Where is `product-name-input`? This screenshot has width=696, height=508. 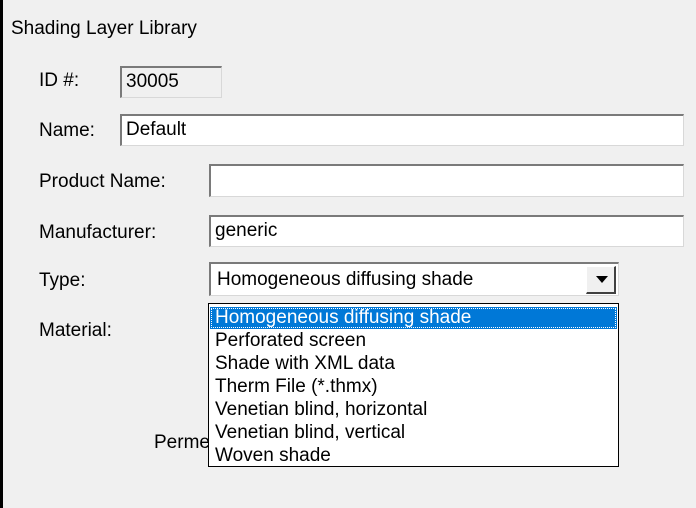
product-name-input is located at coordinates (446, 180).